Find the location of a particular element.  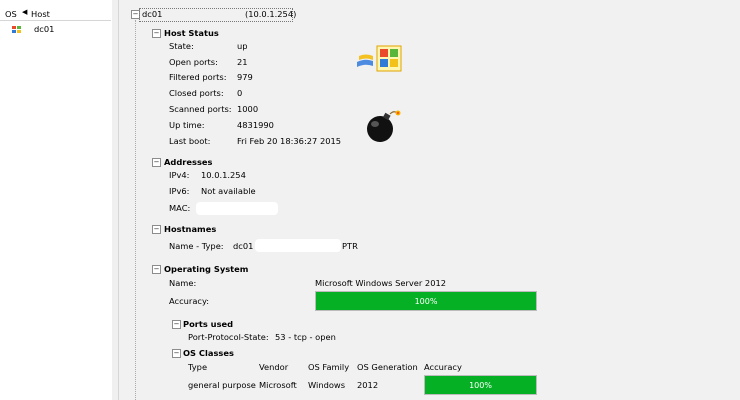

port-protocol-state-label: Port-Protocol-State: is located at coordinates (228, 337).